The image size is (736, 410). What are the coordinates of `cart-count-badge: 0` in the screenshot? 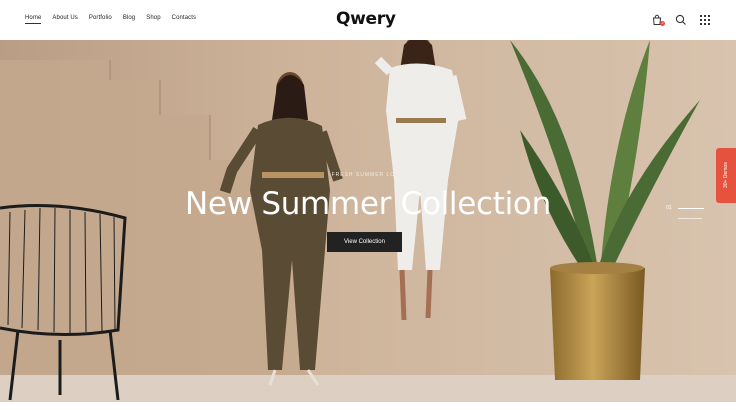 It's located at (662, 23).